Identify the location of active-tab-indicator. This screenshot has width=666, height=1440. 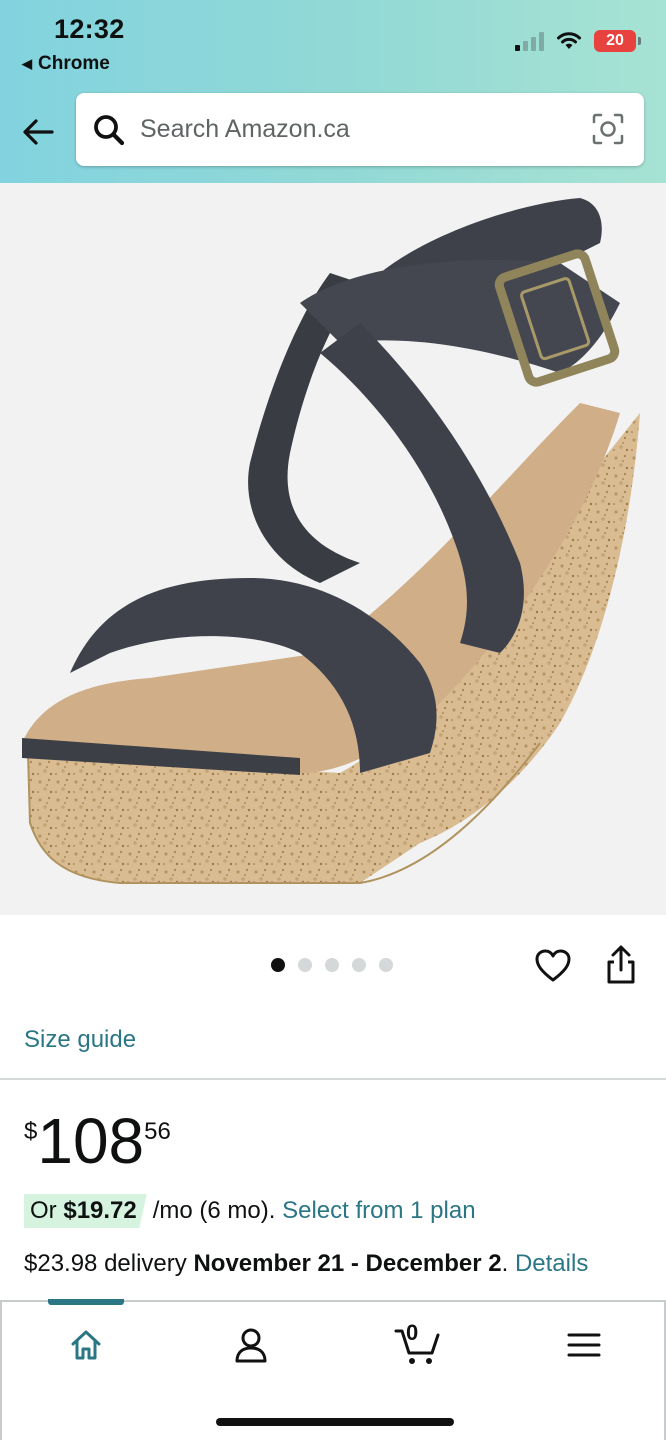
(86, 1302).